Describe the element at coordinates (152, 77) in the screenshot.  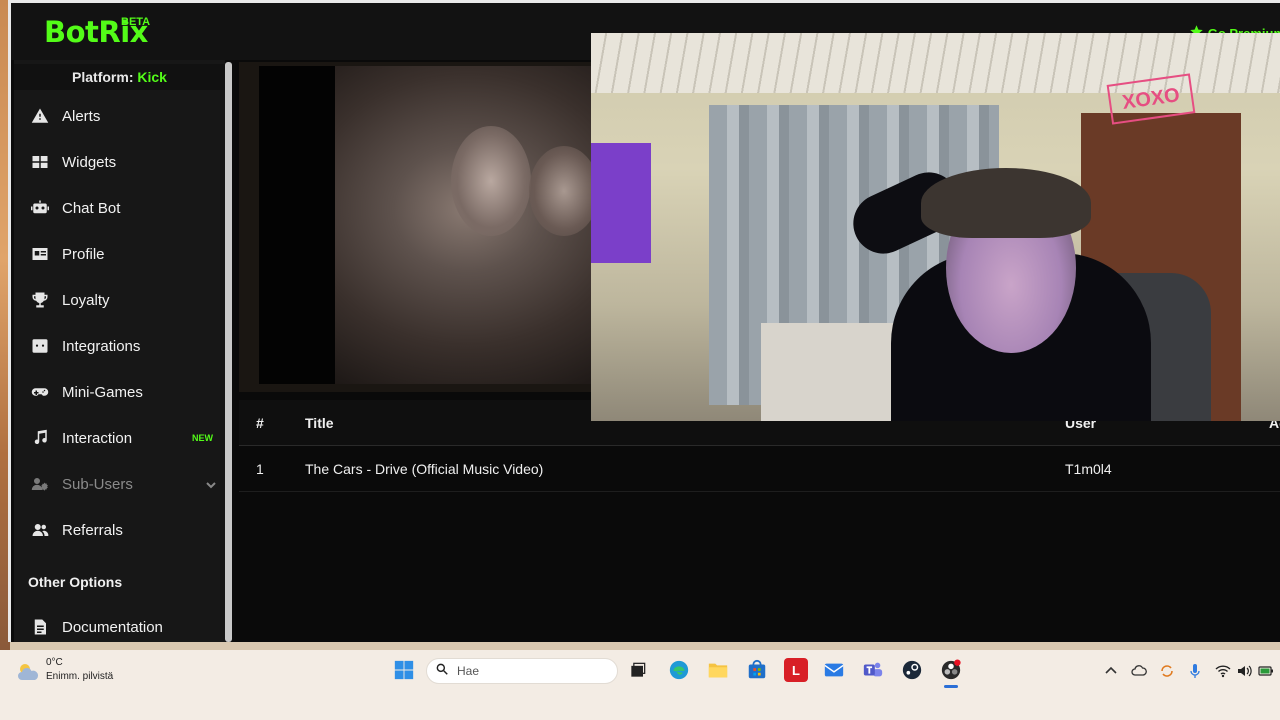
I see `platform-value: Kick` at that location.